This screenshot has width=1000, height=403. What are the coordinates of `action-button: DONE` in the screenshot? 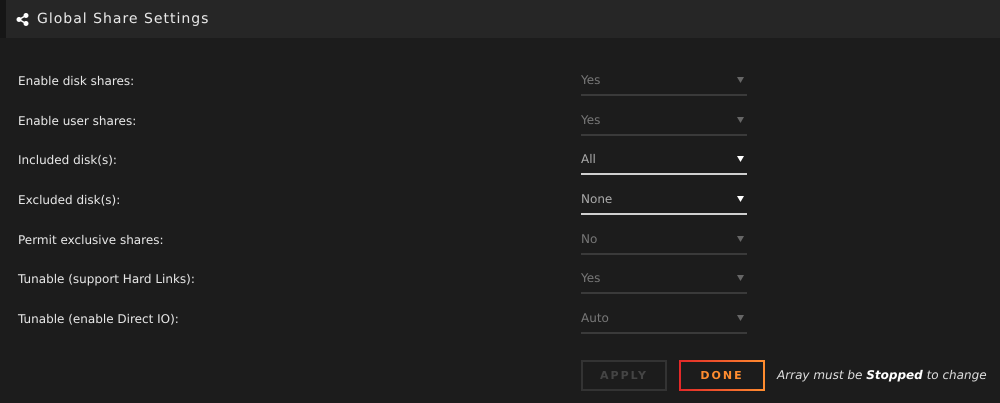 It's located at (722, 375).